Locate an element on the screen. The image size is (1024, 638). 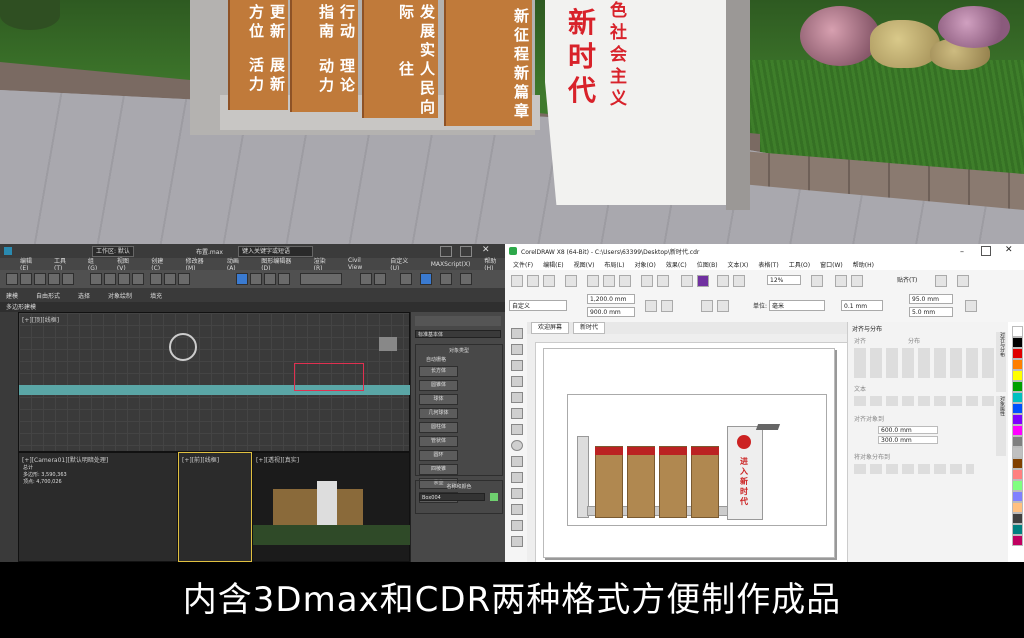
portrait-icon is located at coordinates (651, 306).